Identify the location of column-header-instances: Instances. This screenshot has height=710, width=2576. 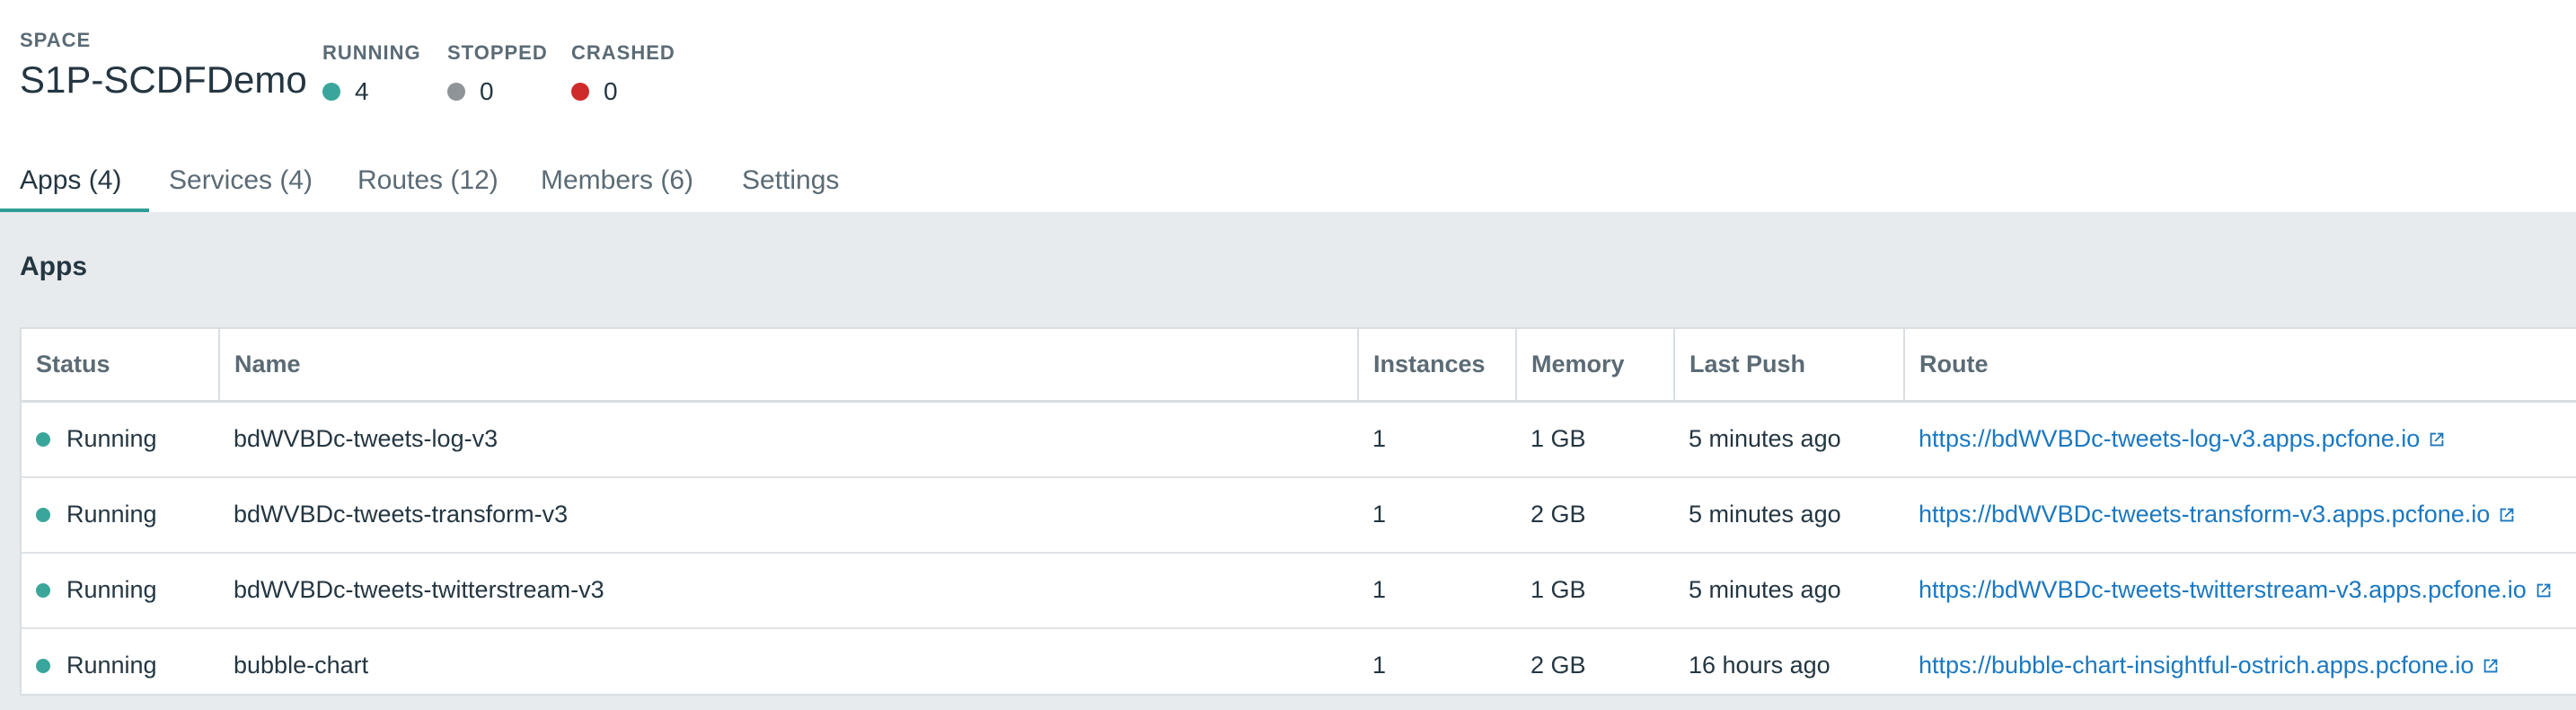
(1437, 366).